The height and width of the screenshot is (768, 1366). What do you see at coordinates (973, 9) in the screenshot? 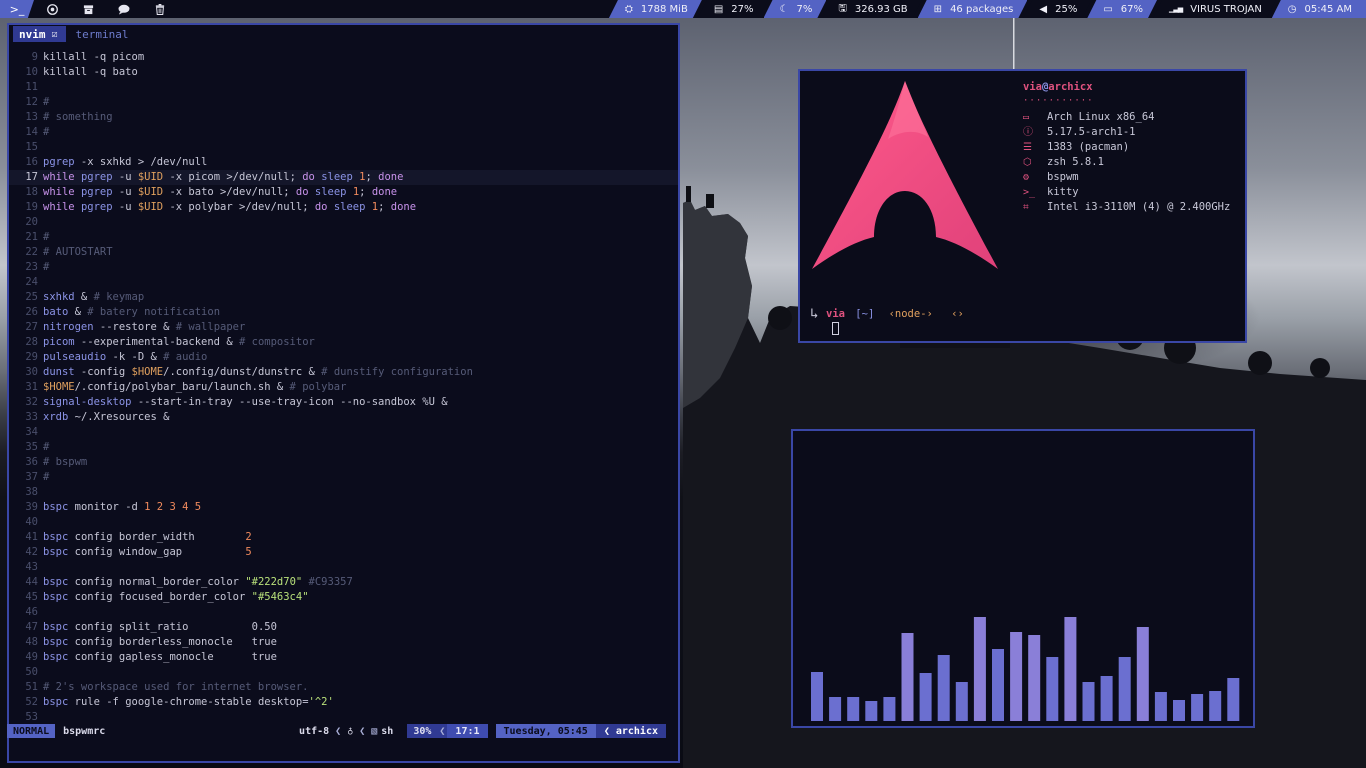
I see `packages-module: ⊞ 46 packages` at bounding box center [973, 9].